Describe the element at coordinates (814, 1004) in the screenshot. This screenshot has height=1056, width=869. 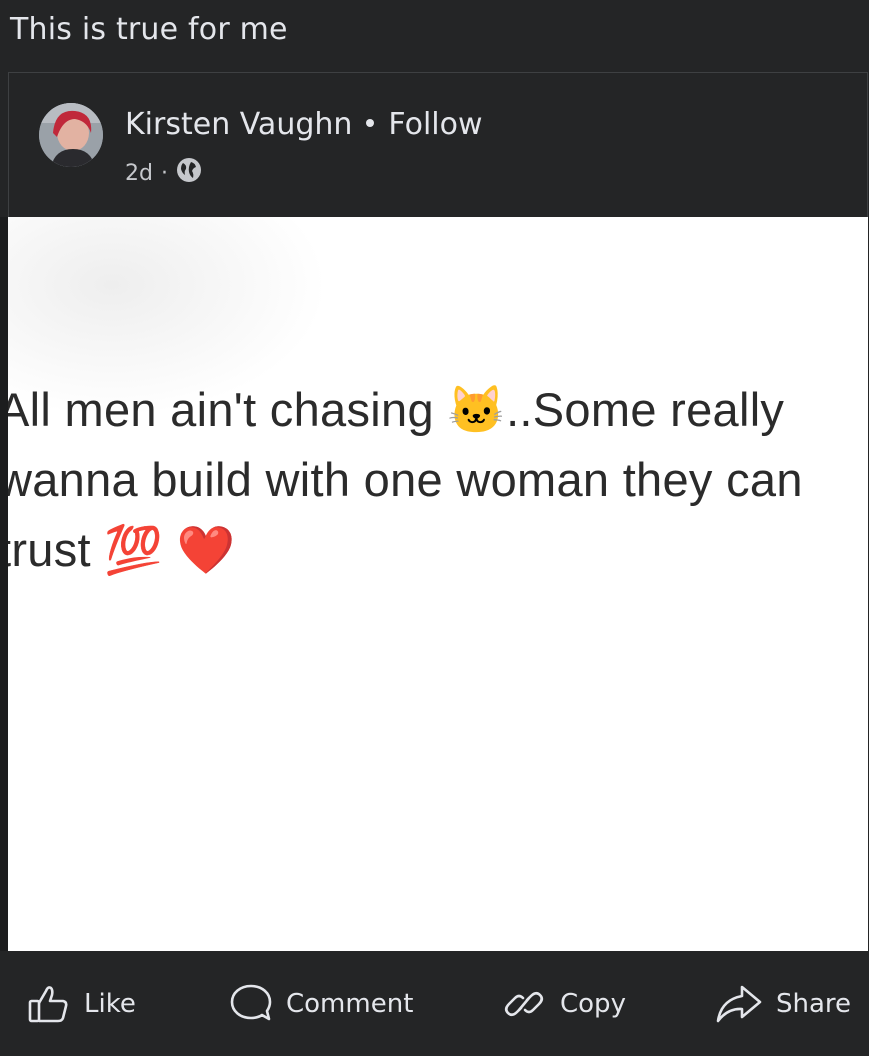
I see `share-label: Share` at that location.